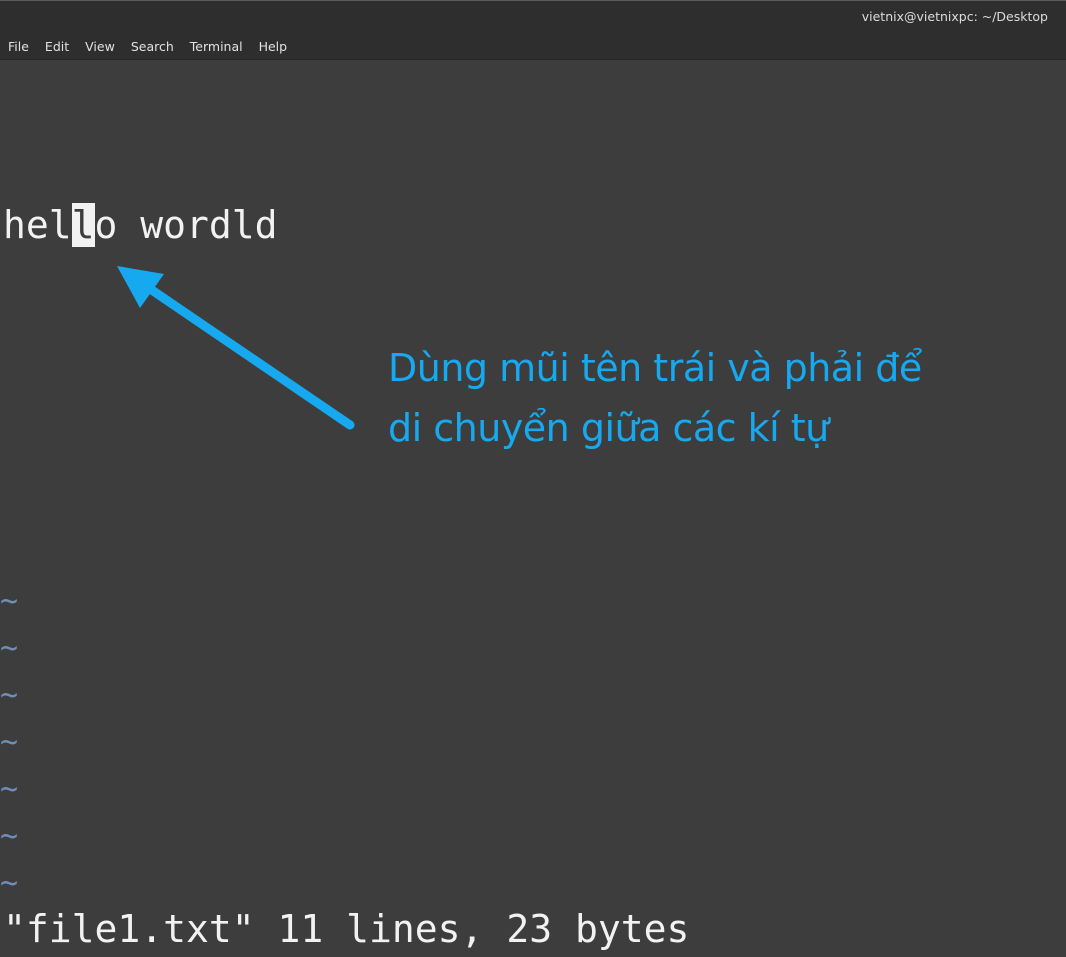 This screenshot has width=1066, height=957. Describe the element at coordinates (18, 46) in the screenshot. I see `menu-file: File` at that location.